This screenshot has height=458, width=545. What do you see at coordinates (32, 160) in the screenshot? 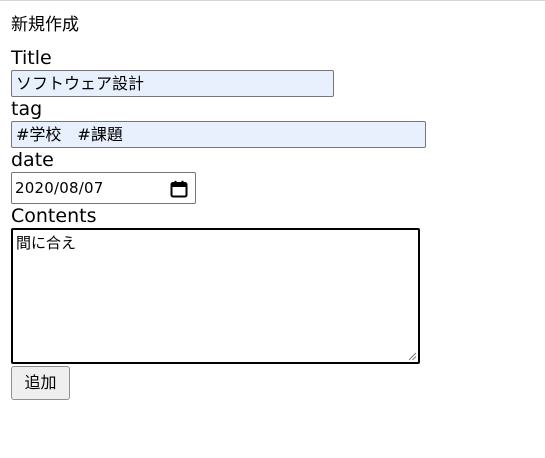
I see `date-label: date` at bounding box center [32, 160].